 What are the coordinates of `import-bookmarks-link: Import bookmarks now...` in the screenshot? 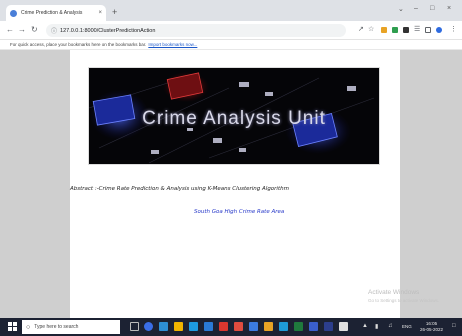 It's located at (172, 44).